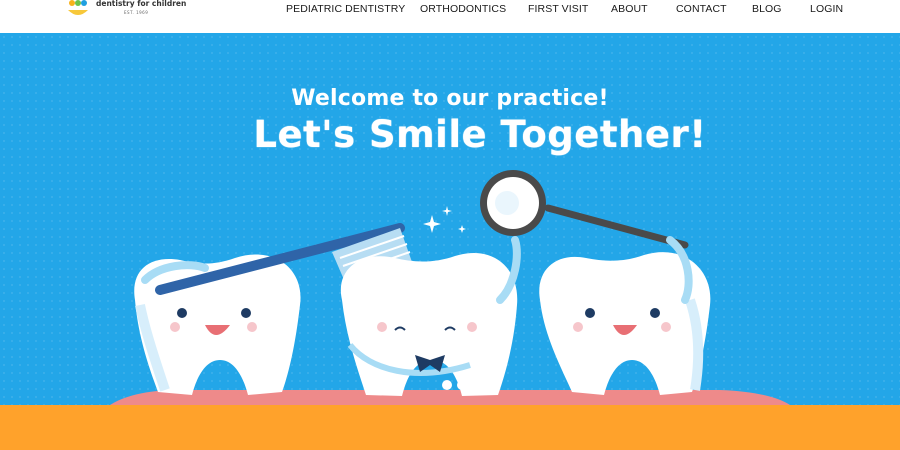  What do you see at coordinates (480, 134) in the screenshot?
I see `tagline-heading: Let's Smile Together!` at bounding box center [480, 134].